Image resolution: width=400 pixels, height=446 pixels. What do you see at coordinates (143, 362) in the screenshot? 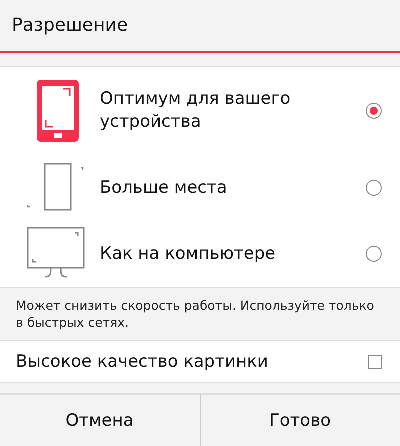
I see `checkbox-label: Высокое качество картинки` at bounding box center [143, 362].